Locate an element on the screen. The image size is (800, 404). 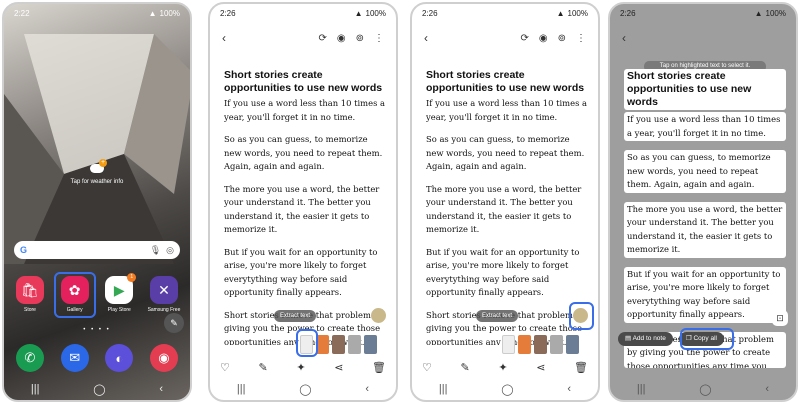
app-store: 🛍 Store is located at coordinates (30, 294).